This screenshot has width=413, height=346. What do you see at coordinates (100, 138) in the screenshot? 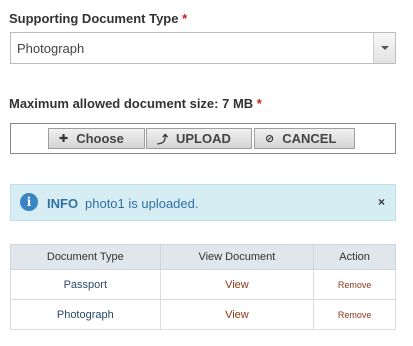
I see `choose-label: Choose` at bounding box center [100, 138].